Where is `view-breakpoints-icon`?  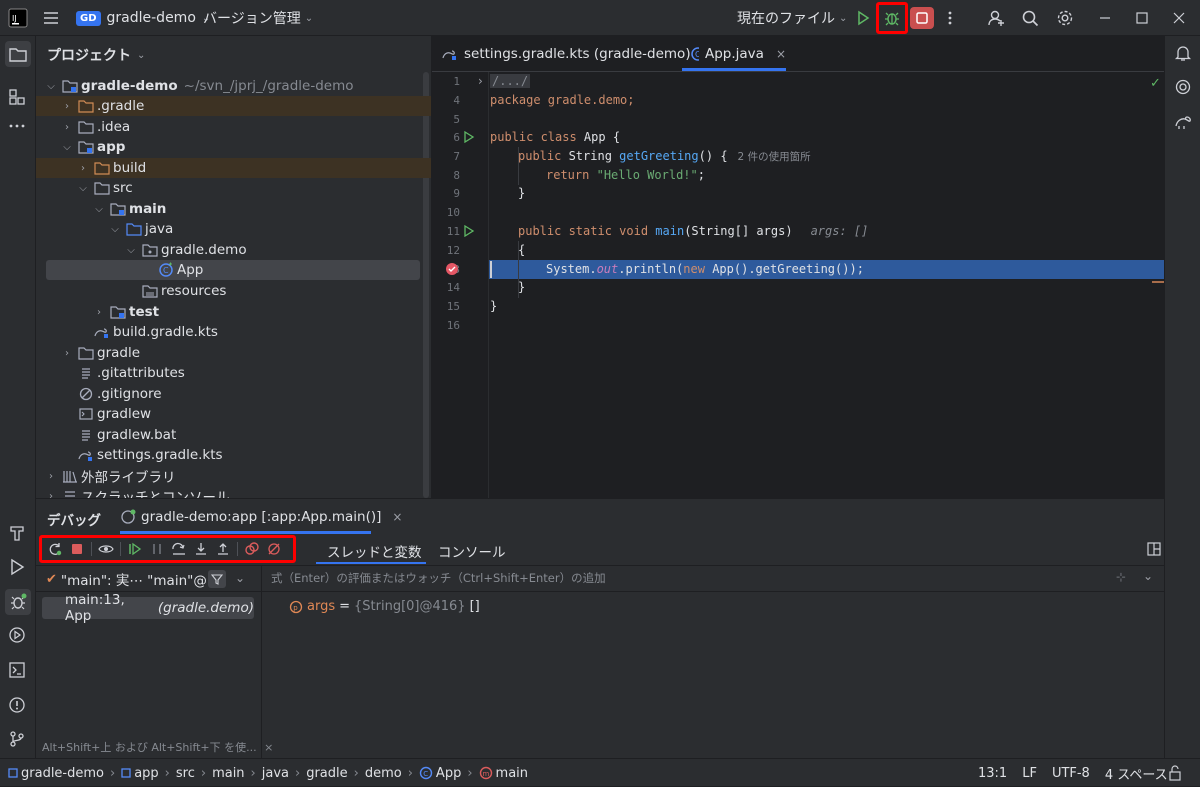 view-breakpoints-icon is located at coordinates (252, 549).